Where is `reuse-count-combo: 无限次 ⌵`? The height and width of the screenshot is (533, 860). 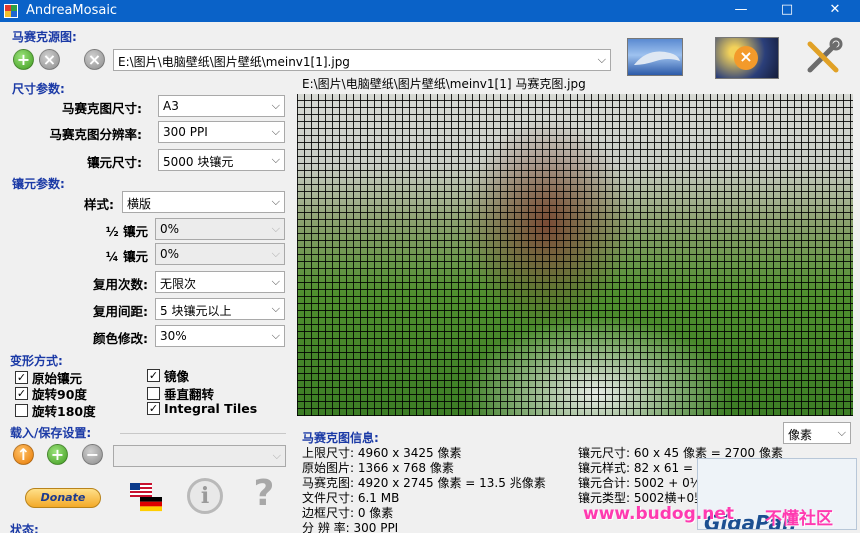 reuse-count-combo: 无限次 ⌵ is located at coordinates (220, 282).